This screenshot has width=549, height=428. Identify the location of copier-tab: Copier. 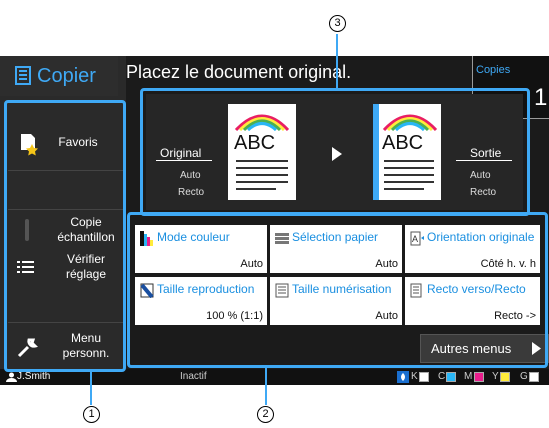
(59, 76).